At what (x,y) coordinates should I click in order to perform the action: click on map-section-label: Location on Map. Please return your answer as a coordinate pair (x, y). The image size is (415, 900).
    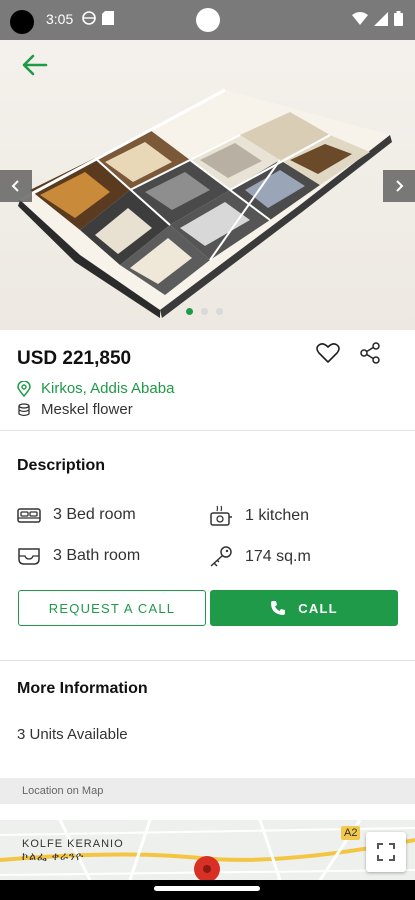
    Looking at the image, I should click on (63, 791).